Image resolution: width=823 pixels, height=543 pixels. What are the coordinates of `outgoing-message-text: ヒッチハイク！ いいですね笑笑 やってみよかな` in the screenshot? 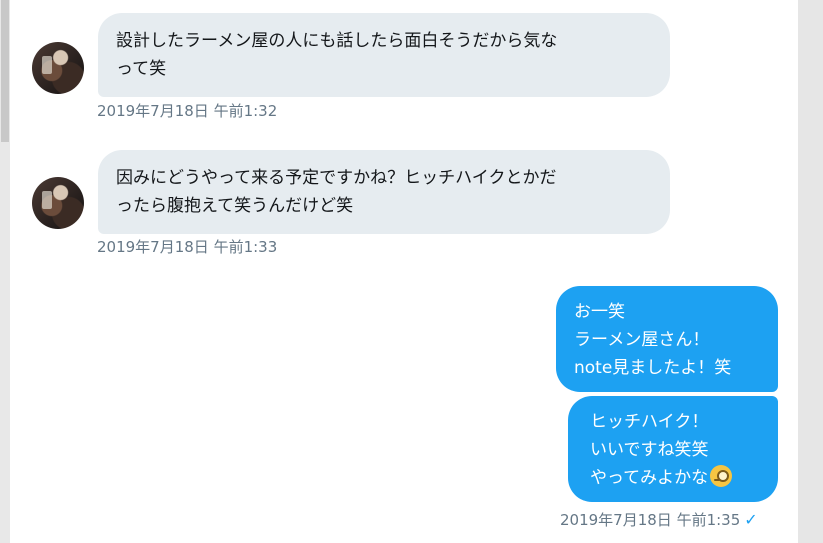 It's located at (649, 450).